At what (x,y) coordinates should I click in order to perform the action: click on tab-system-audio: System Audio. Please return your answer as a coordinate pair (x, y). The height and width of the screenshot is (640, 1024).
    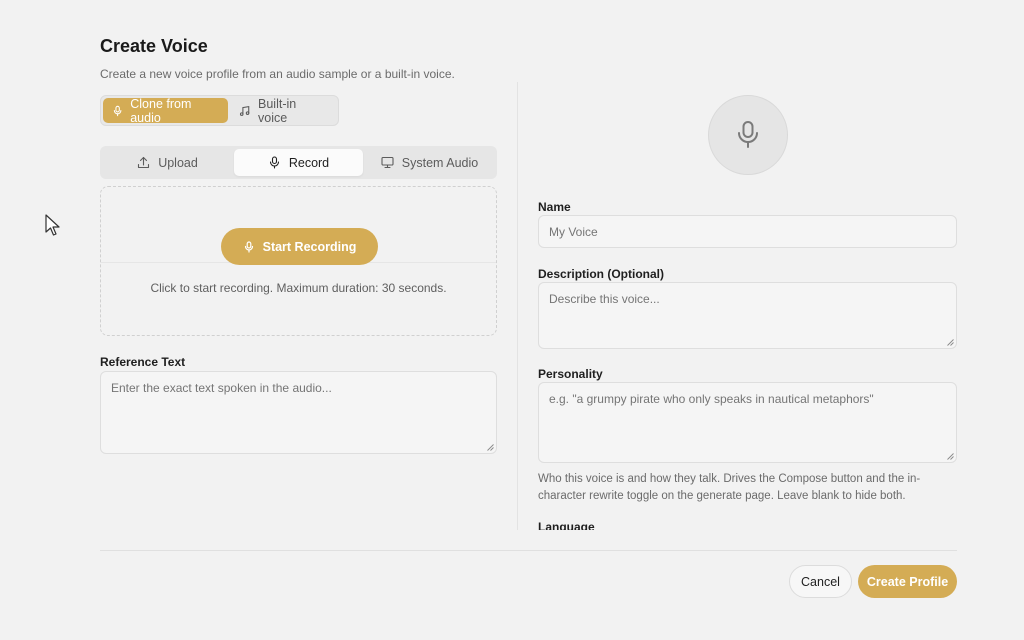
    Looking at the image, I should click on (429, 162).